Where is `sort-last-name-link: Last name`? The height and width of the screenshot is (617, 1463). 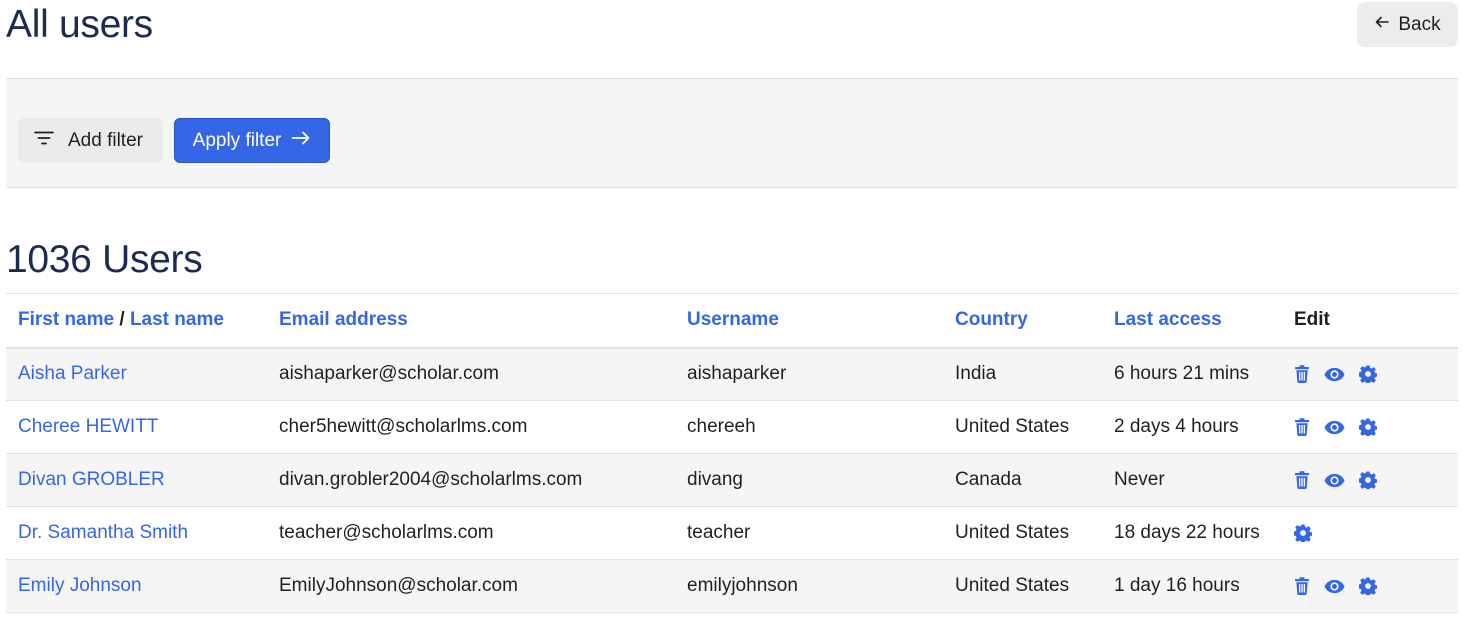
sort-last-name-link: Last name is located at coordinates (177, 319).